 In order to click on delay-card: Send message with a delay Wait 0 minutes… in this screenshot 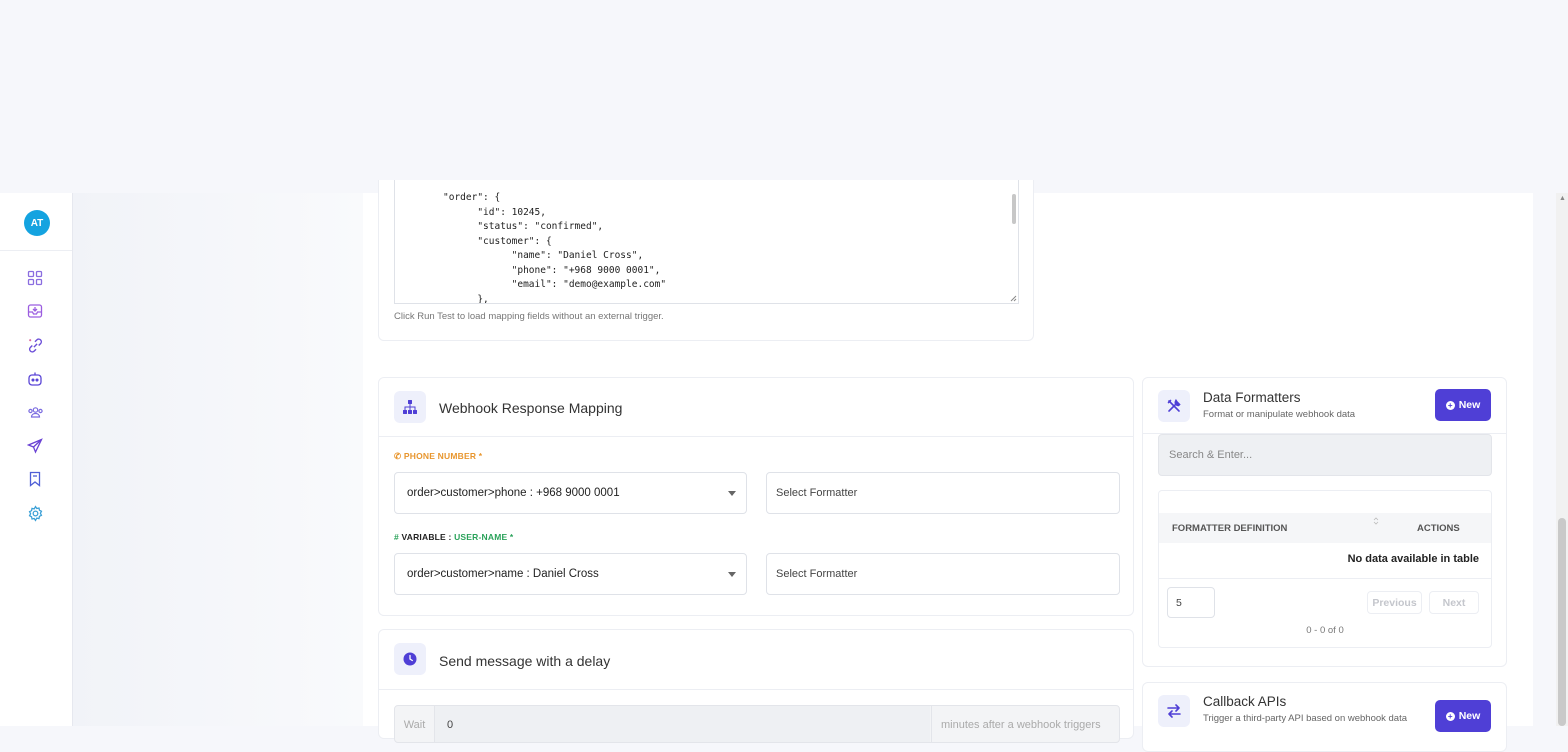, I will do `click(756, 686)`.